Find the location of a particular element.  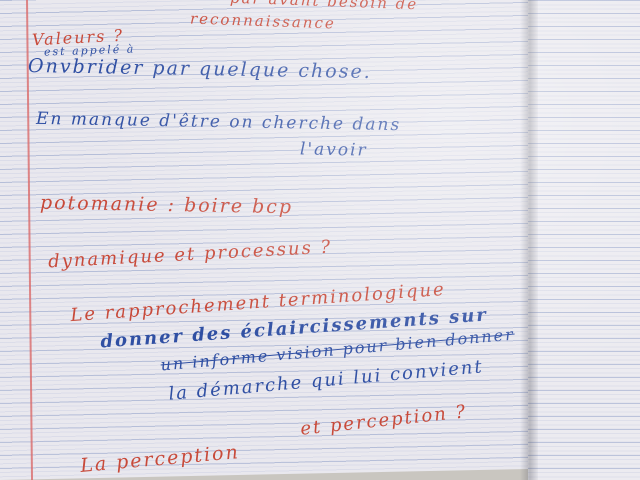

notebook-gutter is located at coordinates (529, 240).